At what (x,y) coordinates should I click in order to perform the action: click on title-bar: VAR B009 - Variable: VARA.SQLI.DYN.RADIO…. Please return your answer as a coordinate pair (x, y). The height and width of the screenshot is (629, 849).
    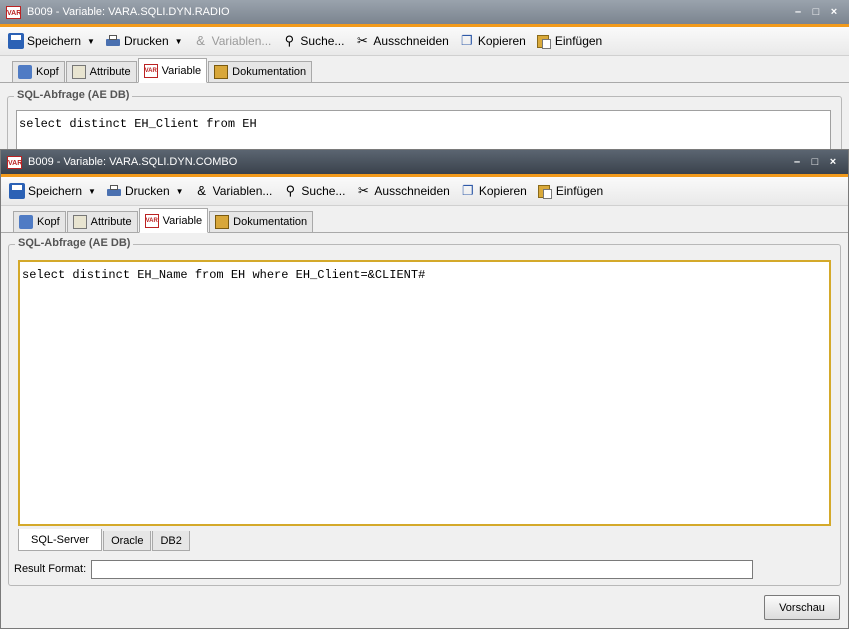
    Looking at the image, I should click on (424, 13).